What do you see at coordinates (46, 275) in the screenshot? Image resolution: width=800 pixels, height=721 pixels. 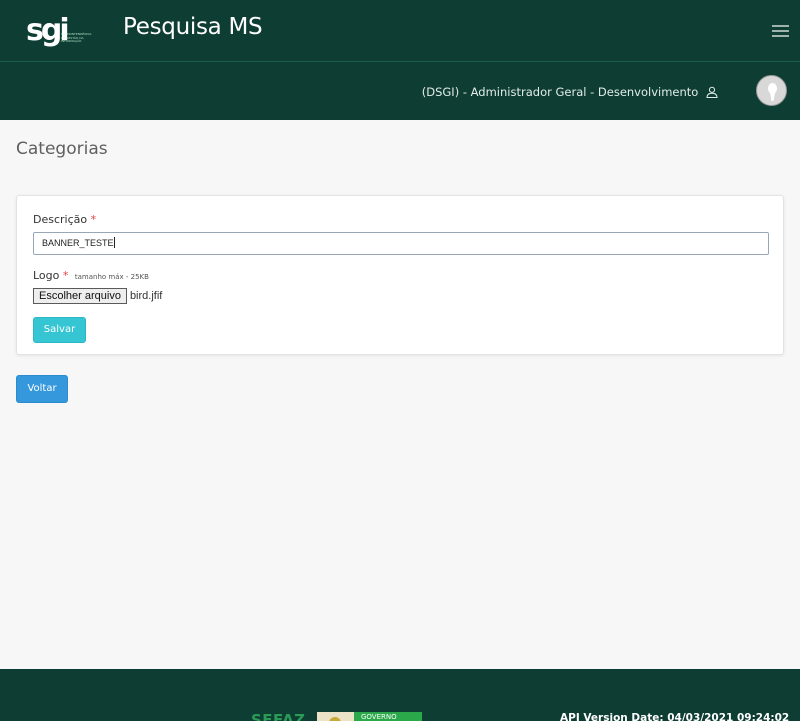 I see `logo-label: Logo` at bounding box center [46, 275].